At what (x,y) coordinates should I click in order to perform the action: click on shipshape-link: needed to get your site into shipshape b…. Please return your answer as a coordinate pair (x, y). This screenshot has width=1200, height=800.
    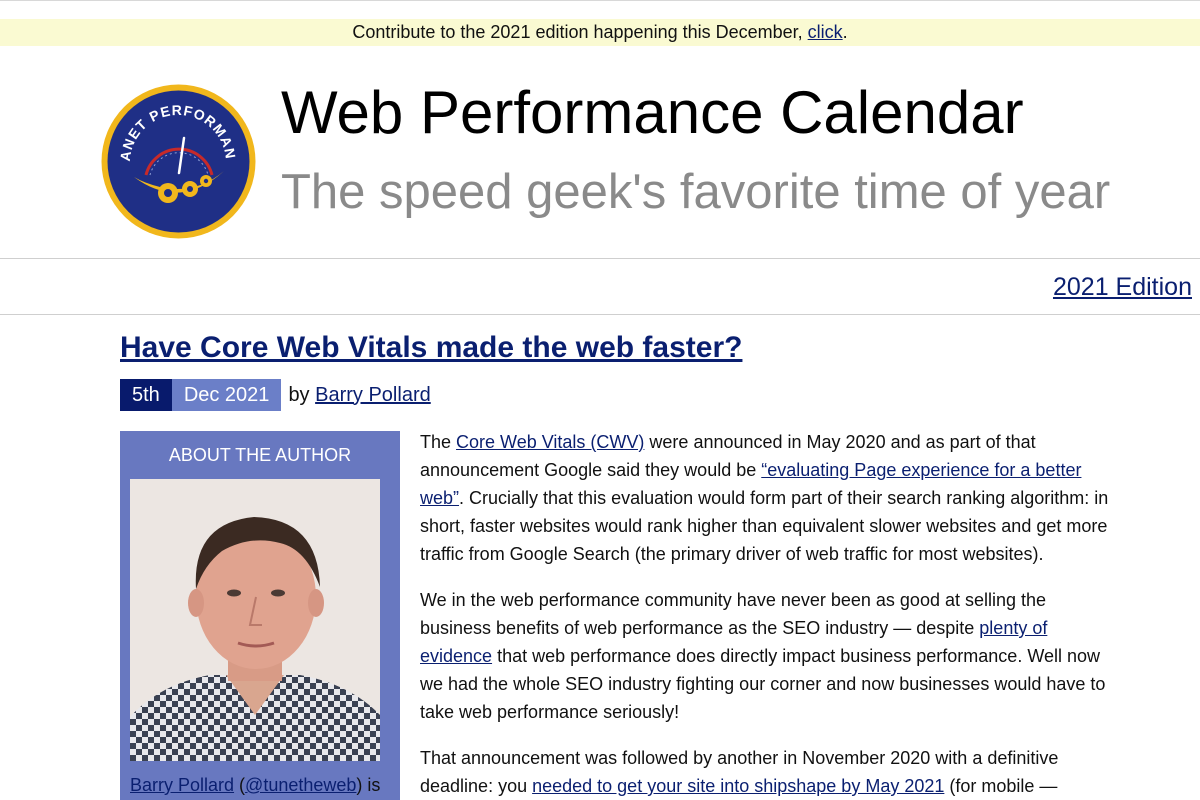
    Looking at the image, I should click on (738, 786).